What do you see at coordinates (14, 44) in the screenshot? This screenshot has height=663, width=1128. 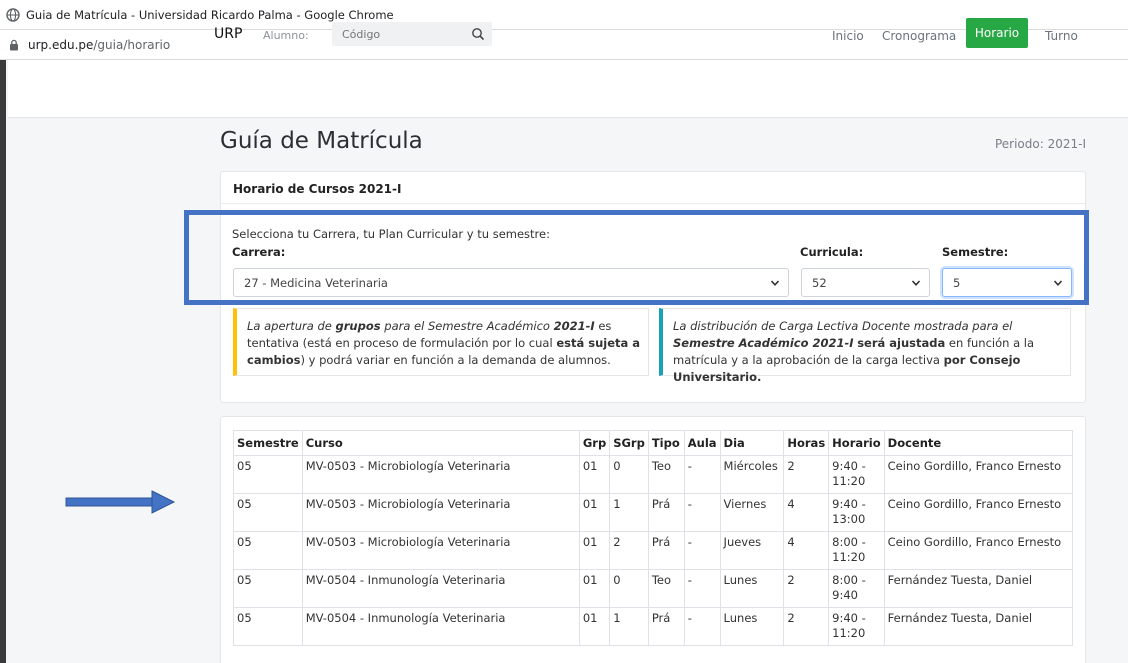 I see `lock-icon` at bounding box center [14, 44].